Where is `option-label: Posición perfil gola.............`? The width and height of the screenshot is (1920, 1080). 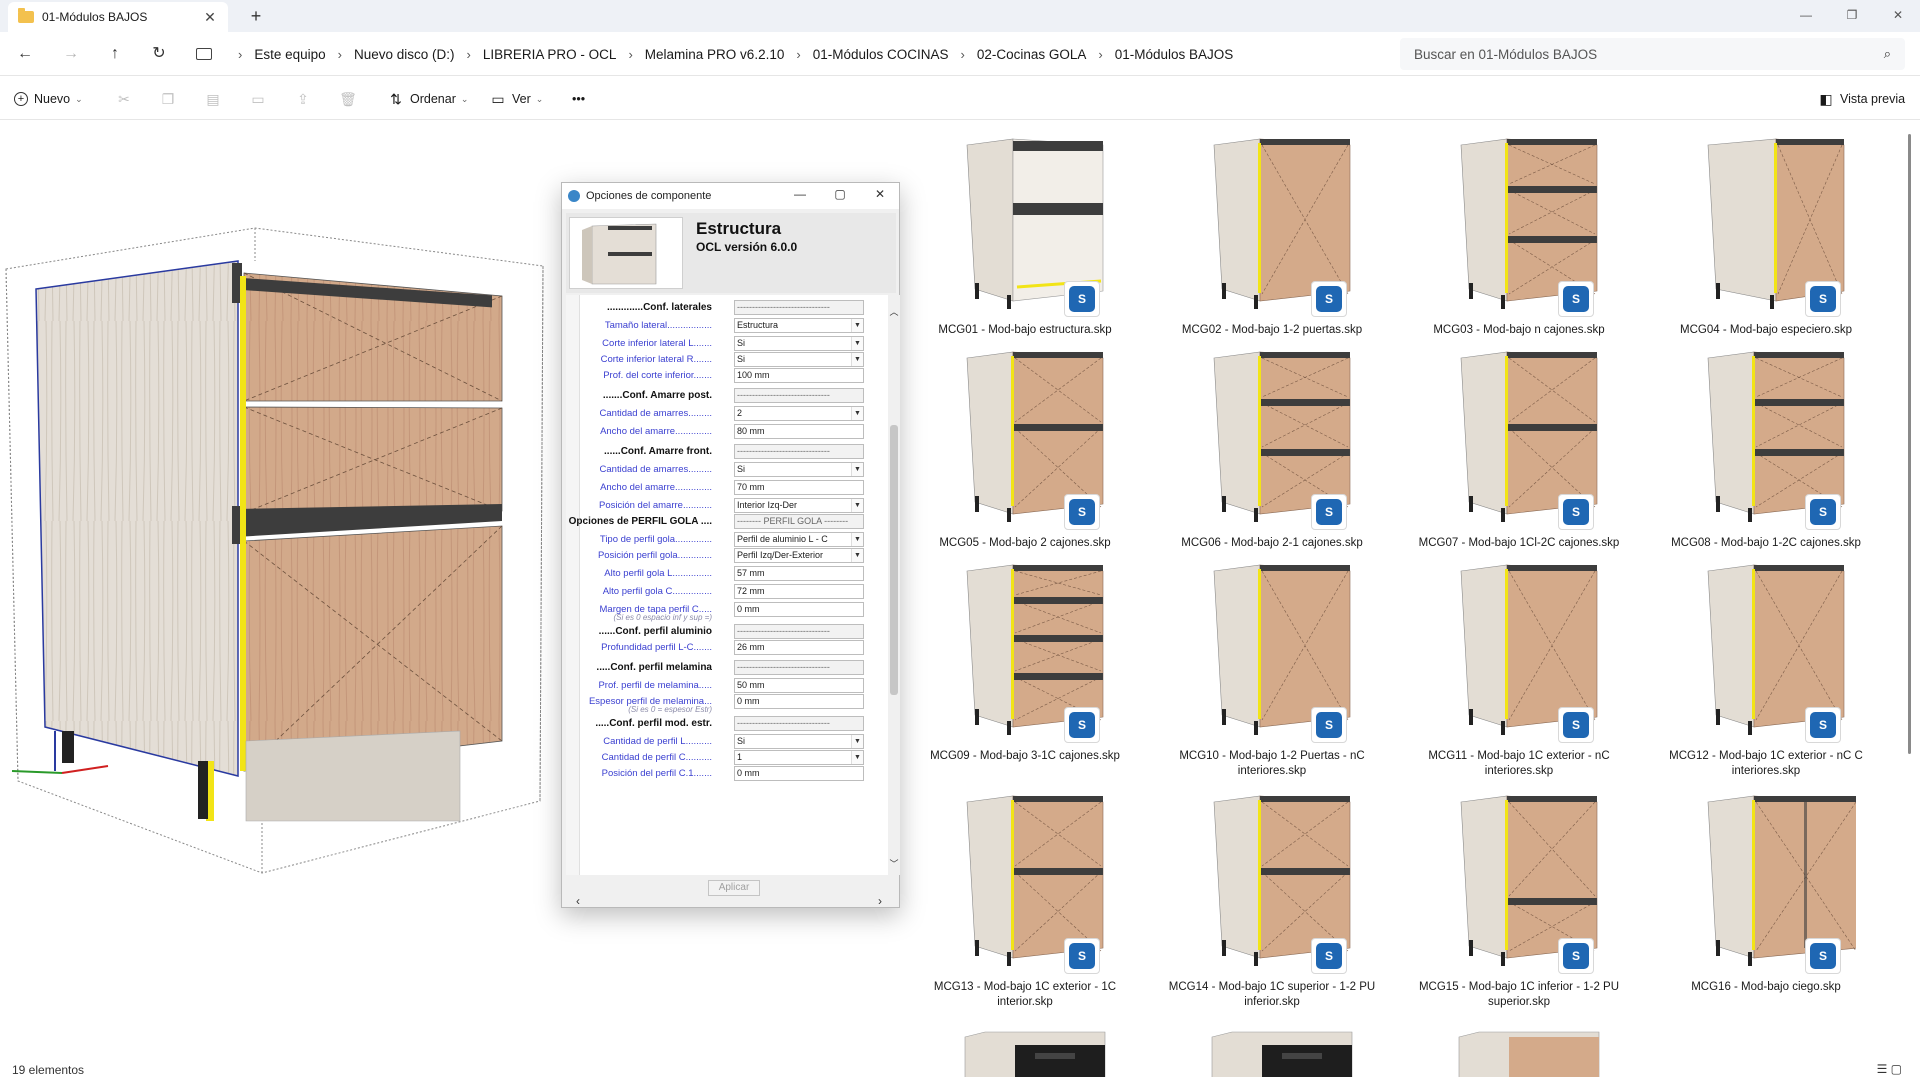
option-label: Posición perfil gola............. is located at coordinates (655, 555).